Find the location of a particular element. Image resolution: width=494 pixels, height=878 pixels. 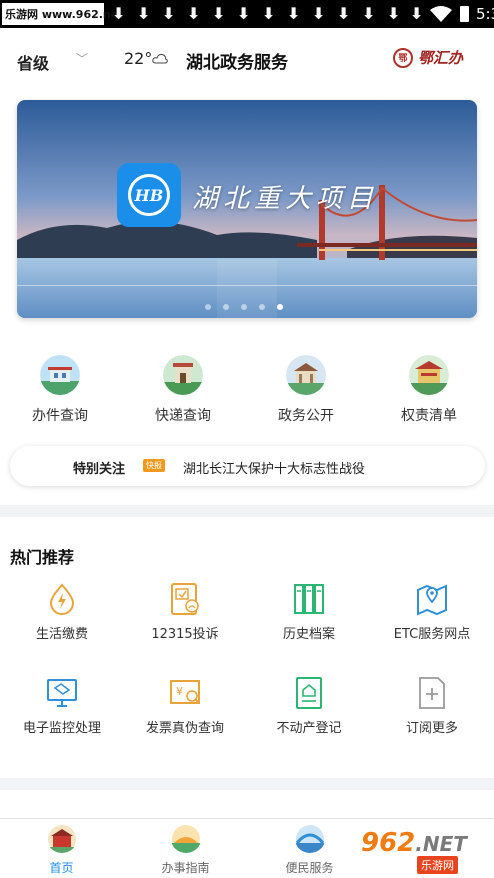

express-query-icon is located at coordinates (183, 375).